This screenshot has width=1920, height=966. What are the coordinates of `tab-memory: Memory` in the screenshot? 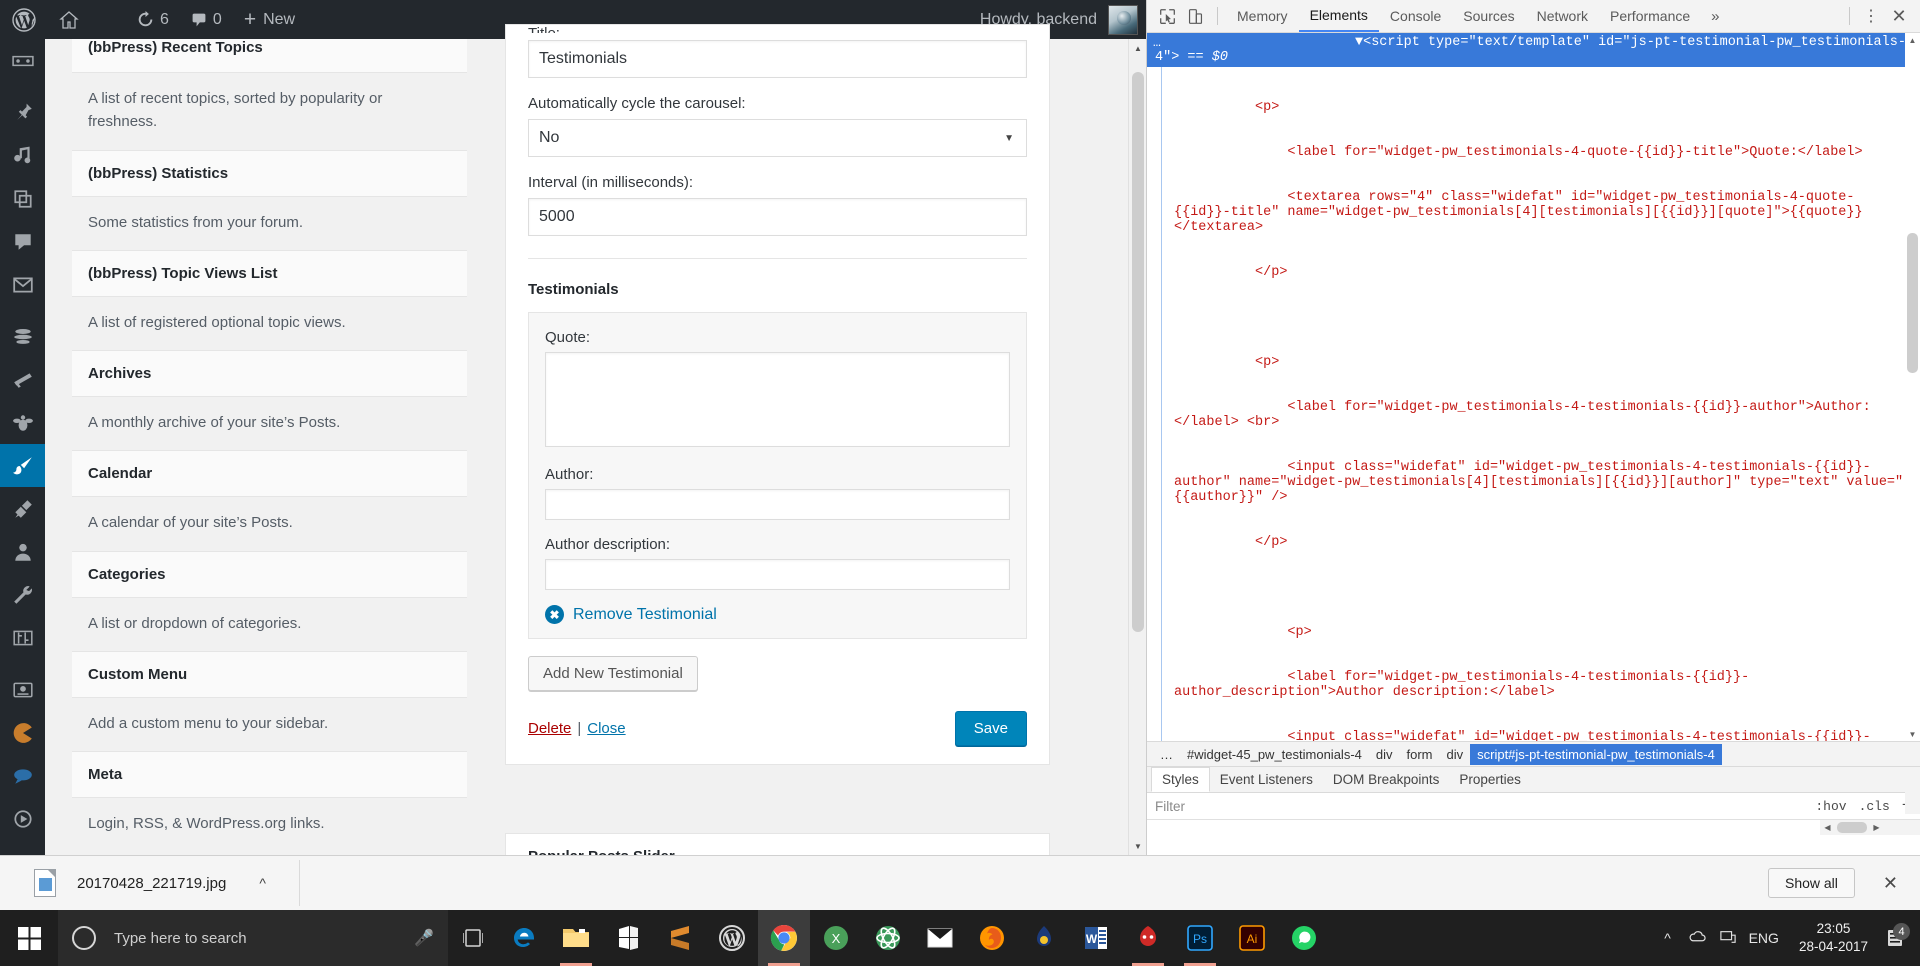 It's located at (1262, 16).